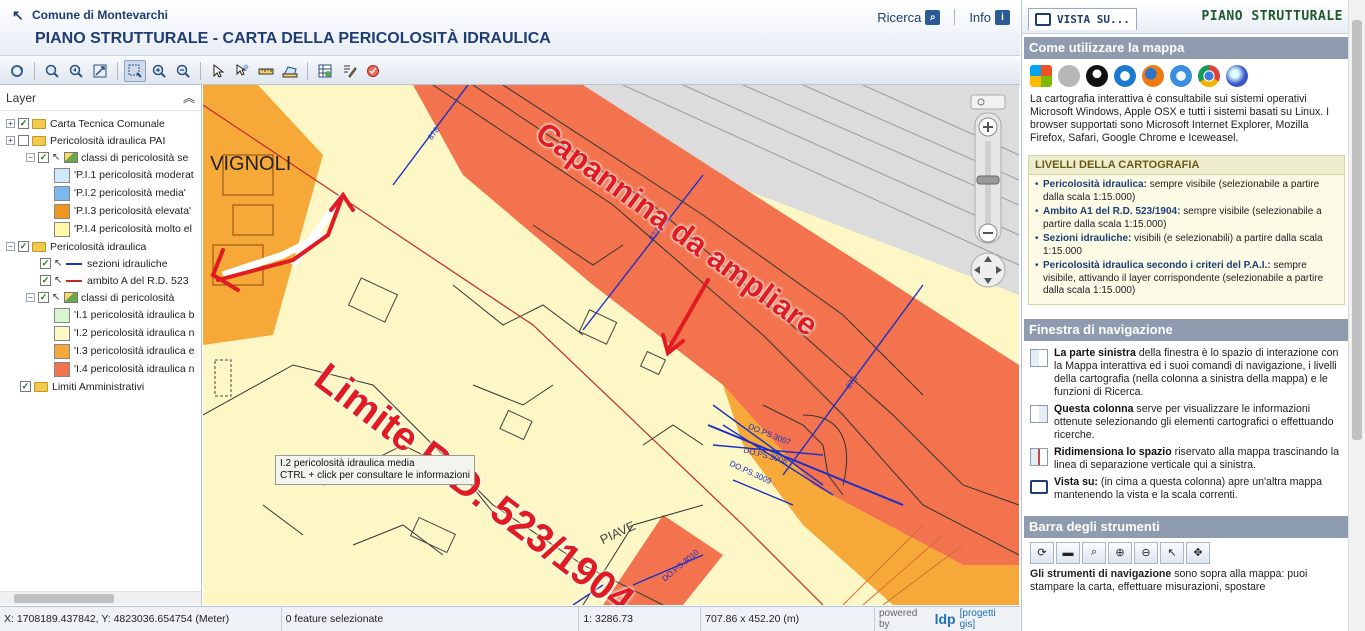 The image size is (1365, 631). I want to click on layer-label: Pericolosità idraulica, so click(98, 247).